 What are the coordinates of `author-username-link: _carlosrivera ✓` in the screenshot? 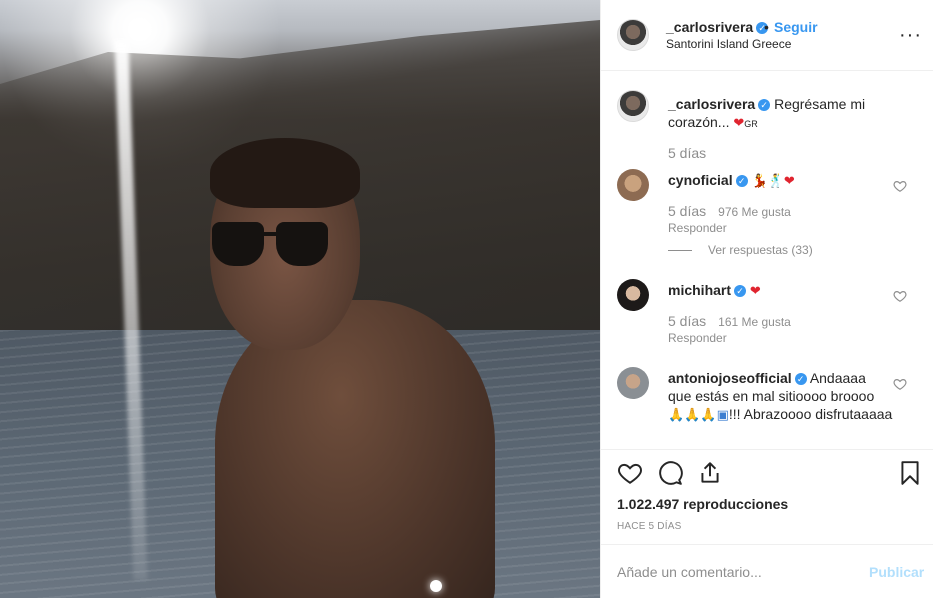 It's located at (717, 27).